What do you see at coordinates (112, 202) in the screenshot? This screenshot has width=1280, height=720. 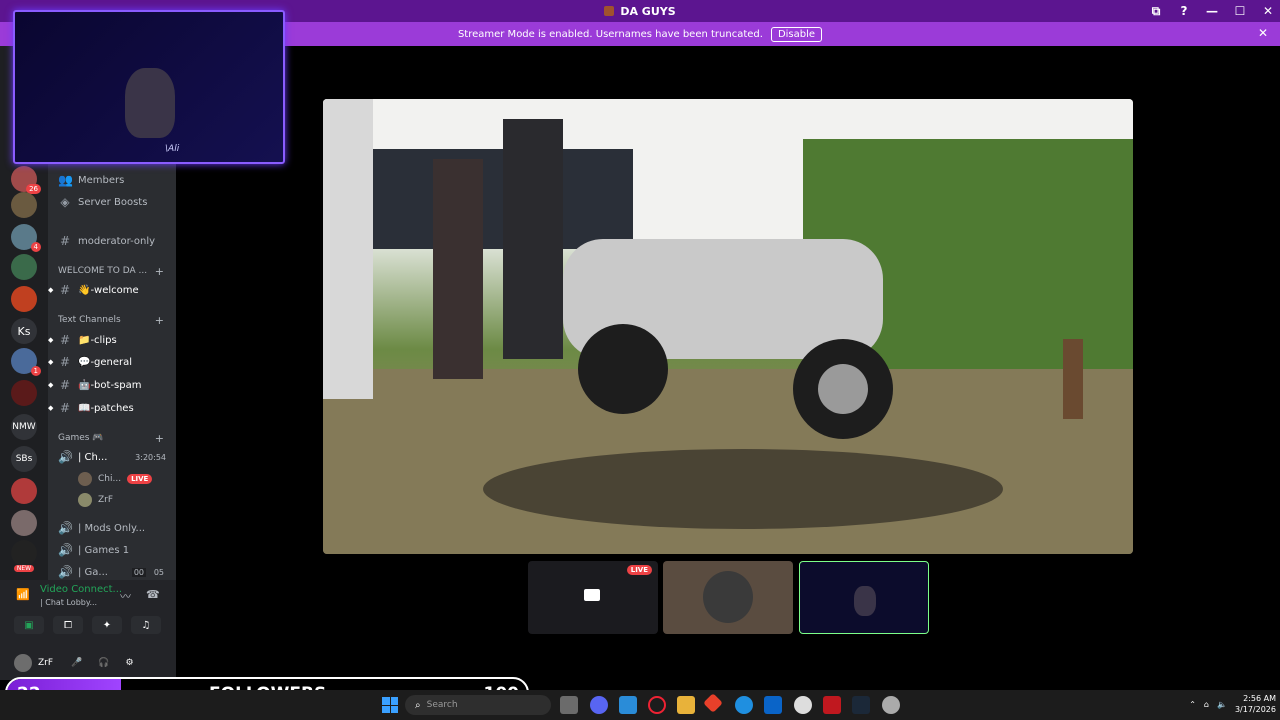 I see `sidebar-item-server-boosts: ◈ Server Boosts` at bounding box center [112, 202].